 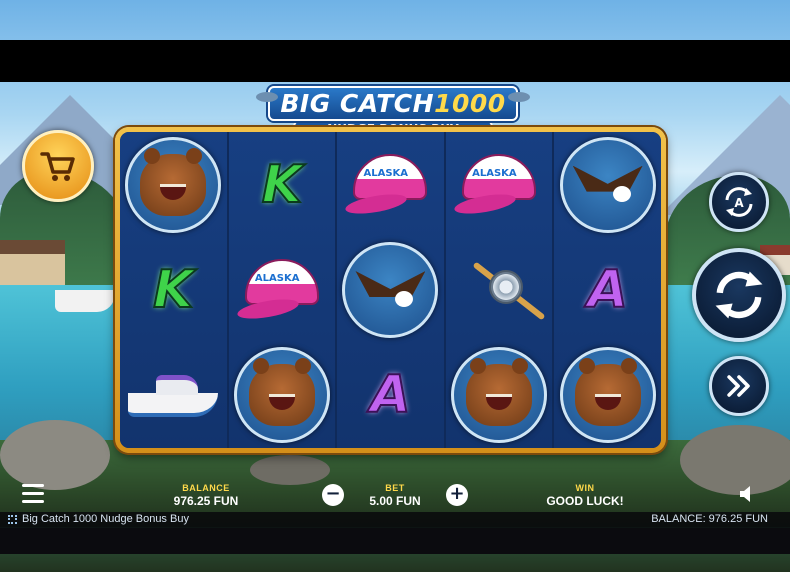 I want to click on fullscreen-icon, so click(x=12, y=519).